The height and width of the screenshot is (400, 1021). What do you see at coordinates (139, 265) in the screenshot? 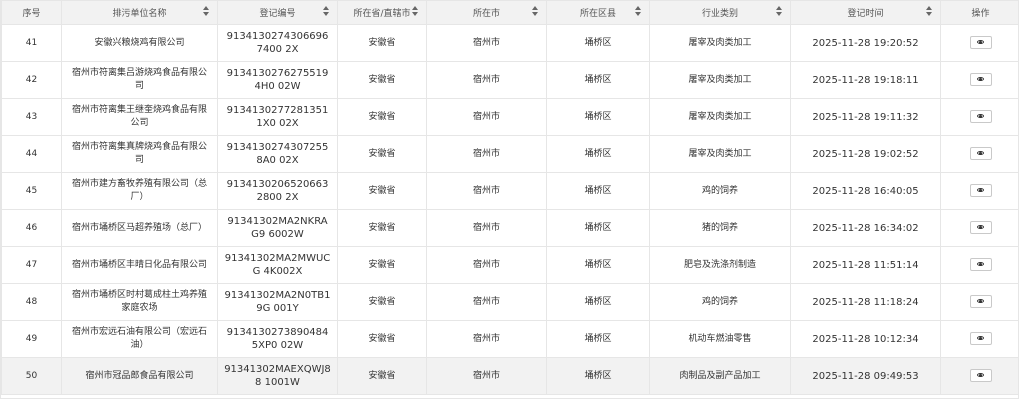
I see `company-name: 宿州市埇桥区丰晴日化品有限公司` at bounding box center [139, 265].